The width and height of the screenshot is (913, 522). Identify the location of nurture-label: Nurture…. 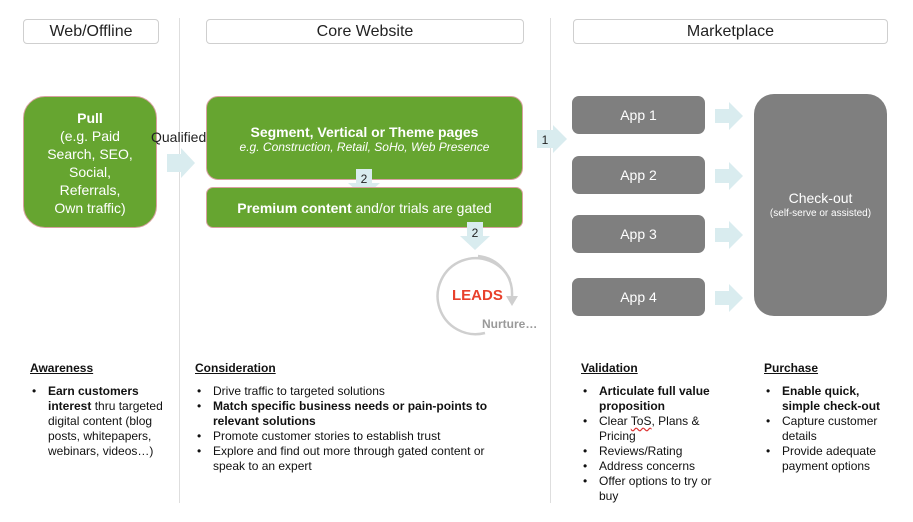
(510, 324).